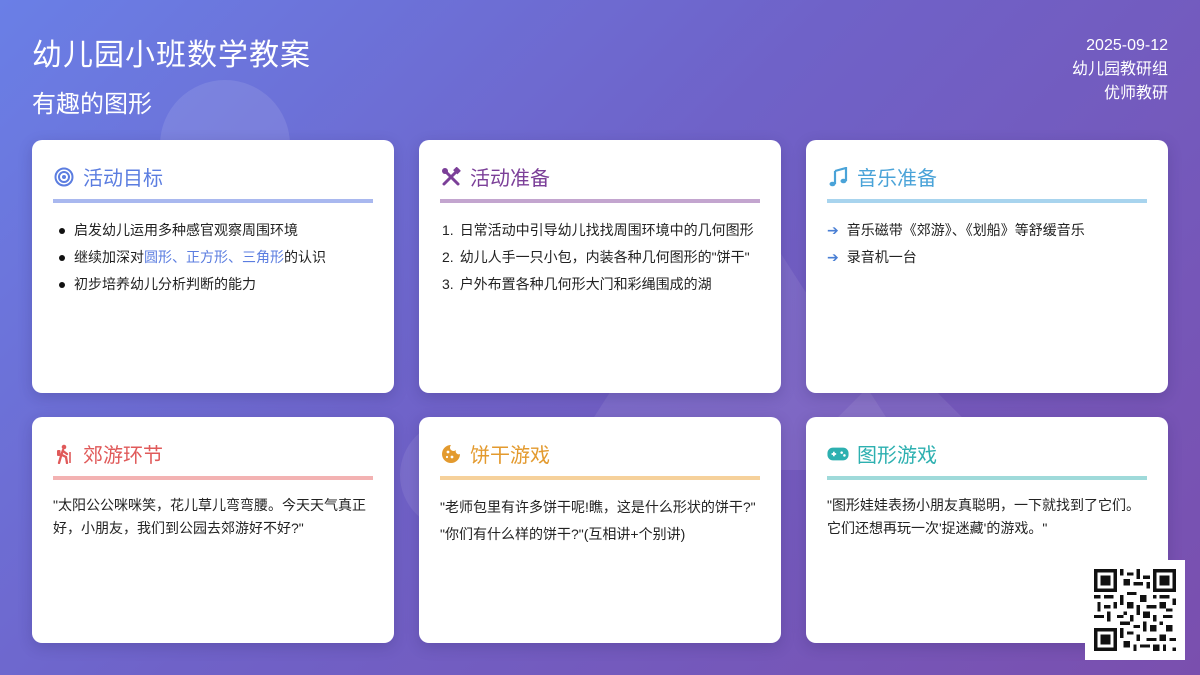  What do you see at coordinates (64, 177) in the screenshot?
I see `target-icon` at bounding box center [64, 177].